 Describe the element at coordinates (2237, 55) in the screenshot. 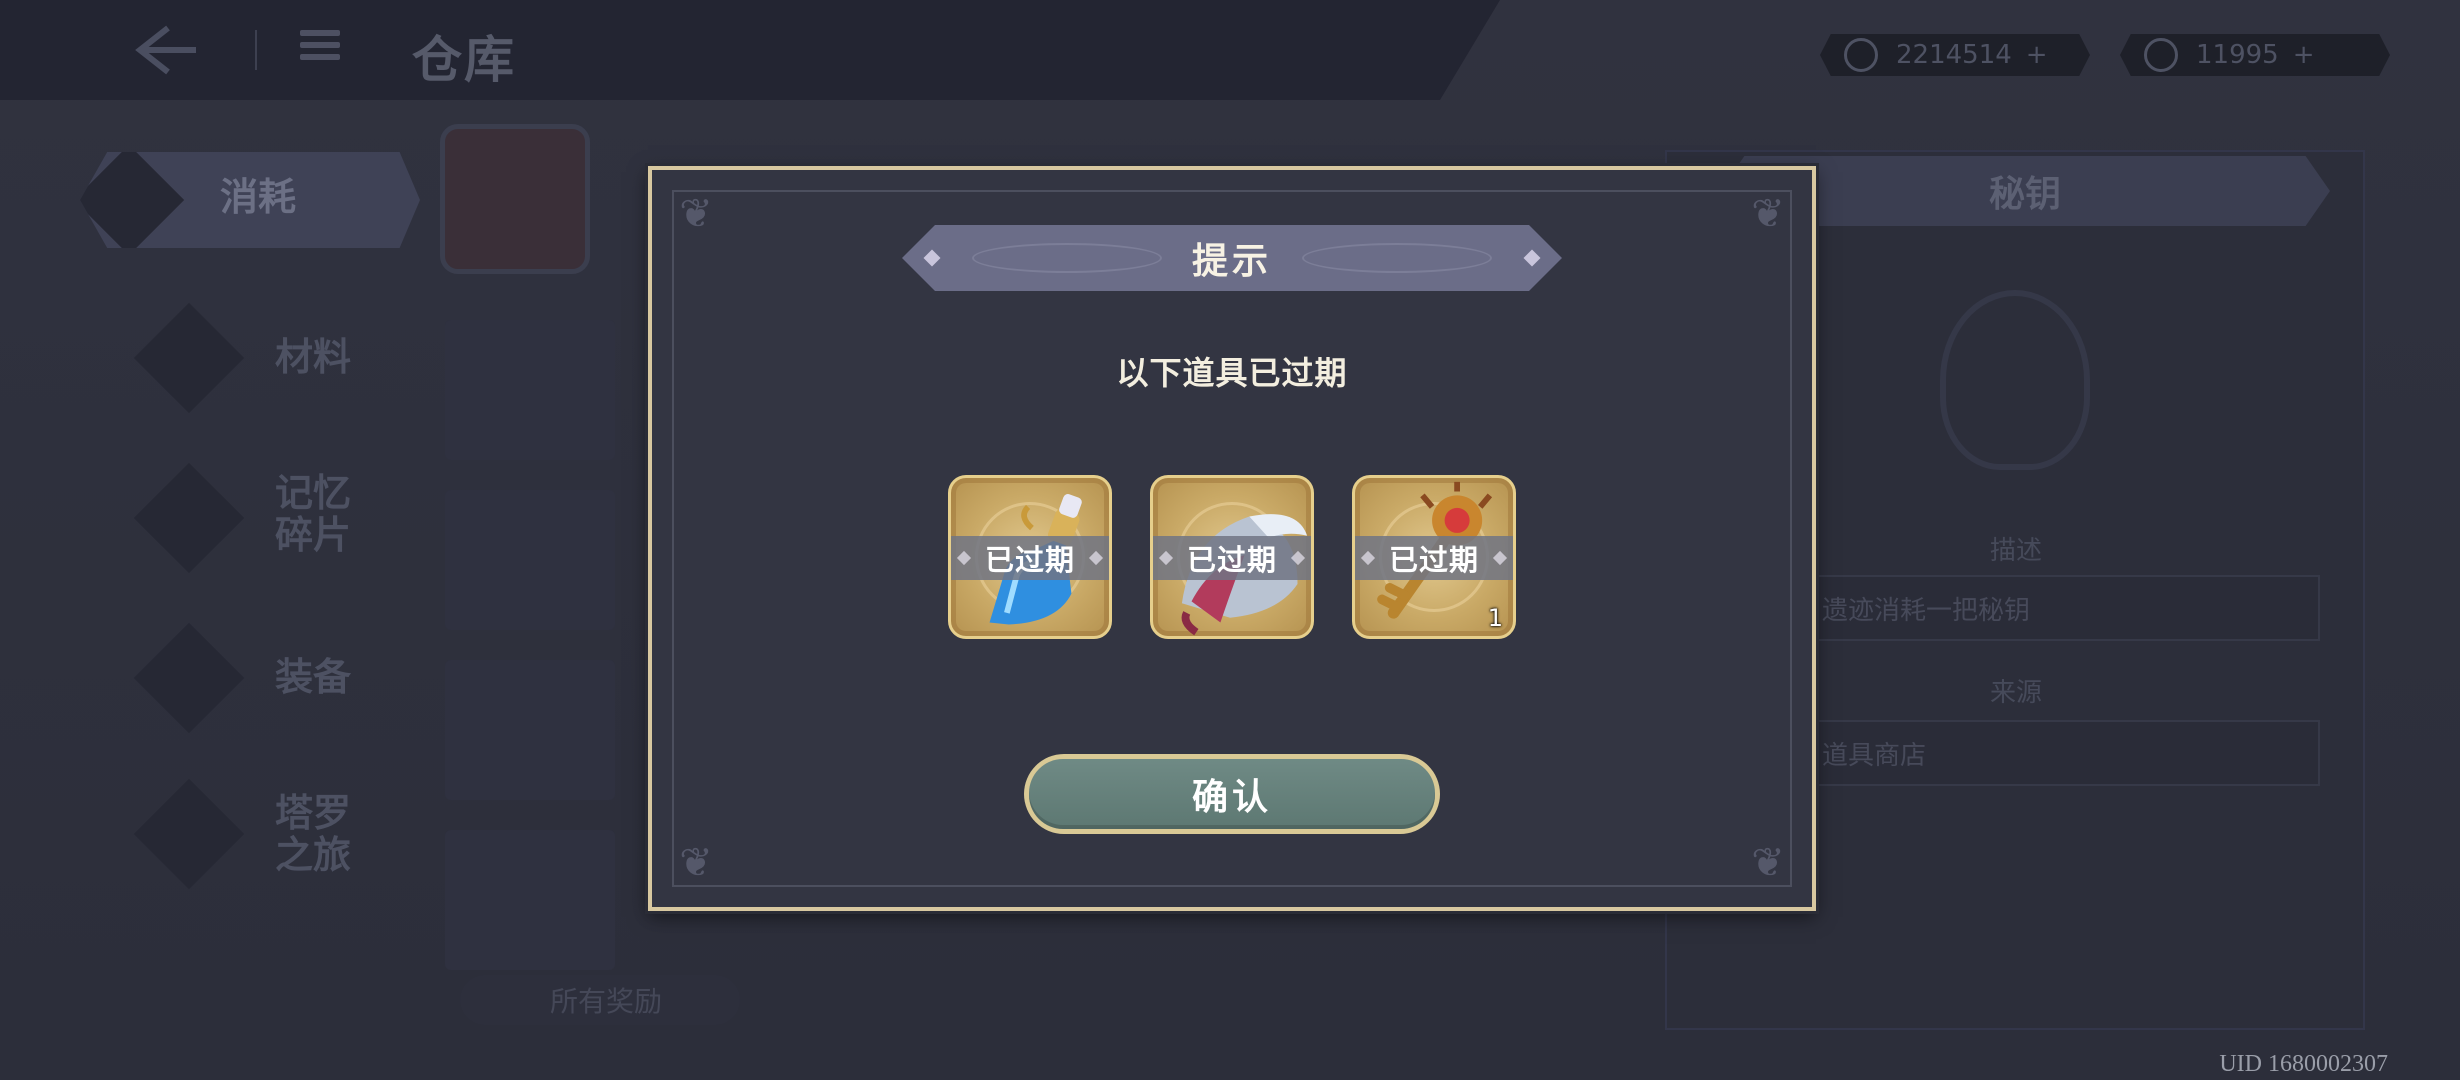

I see `currency-gem-value: 11995` at that location.